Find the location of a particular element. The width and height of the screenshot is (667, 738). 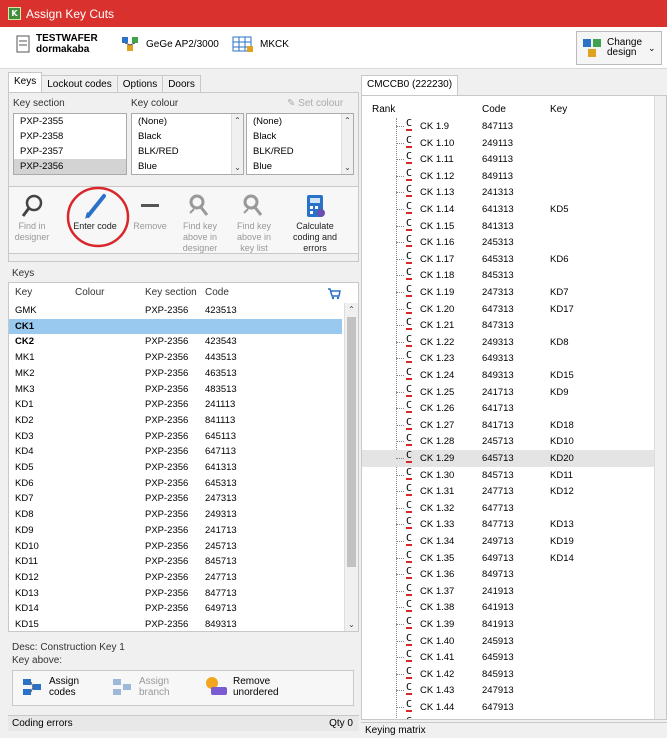

tab-keys: Keys is located at coordinates (25, 82).